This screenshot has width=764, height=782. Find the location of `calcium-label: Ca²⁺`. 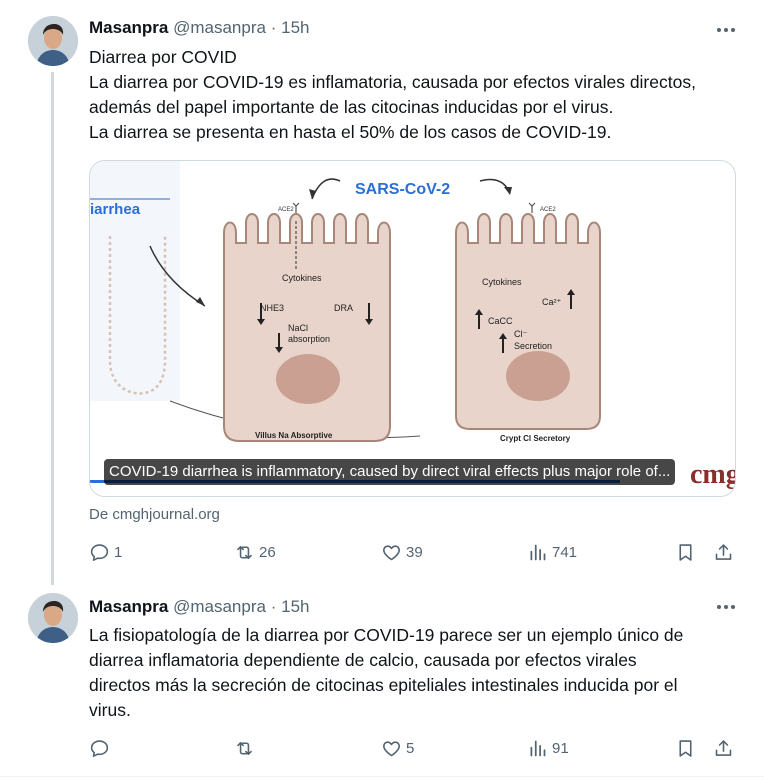

calcium-label: Ca²⁺ is located at coordinates (552, 302).